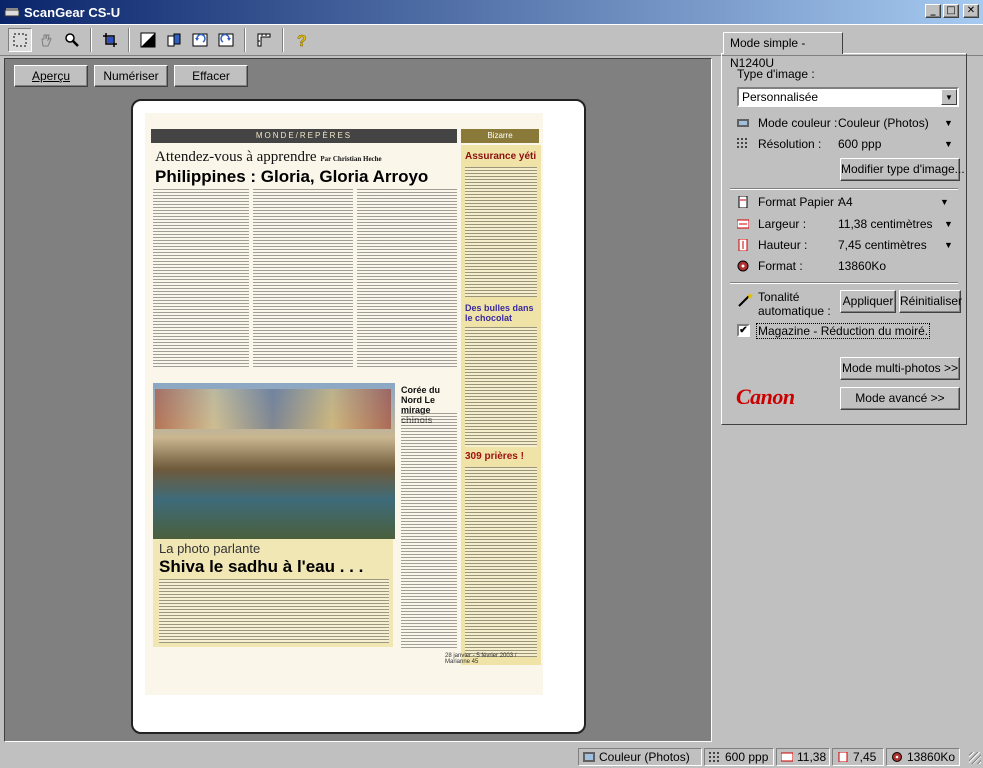 This screenshot has height=768, width=983. What do you see at coordinates (210, 548) in the screenshot?
I see `caption-small: La photo parlante` at bounding box center [210, 548].